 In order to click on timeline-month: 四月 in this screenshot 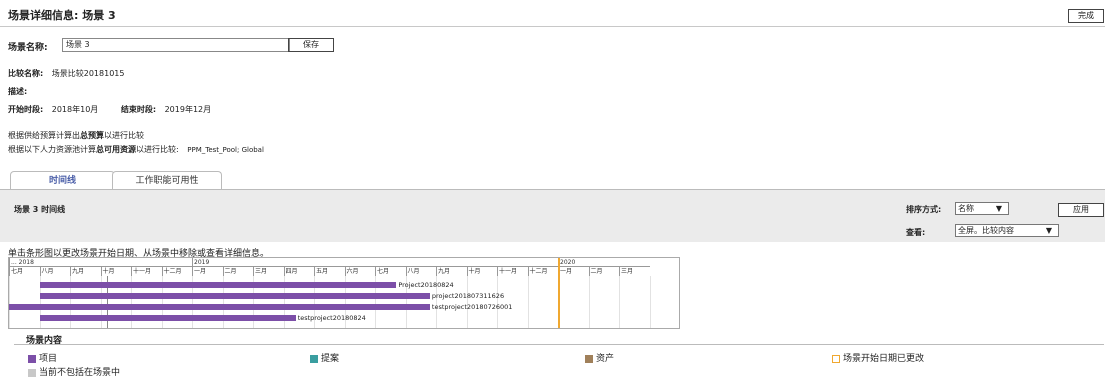, I will do `click(299, 271)`.